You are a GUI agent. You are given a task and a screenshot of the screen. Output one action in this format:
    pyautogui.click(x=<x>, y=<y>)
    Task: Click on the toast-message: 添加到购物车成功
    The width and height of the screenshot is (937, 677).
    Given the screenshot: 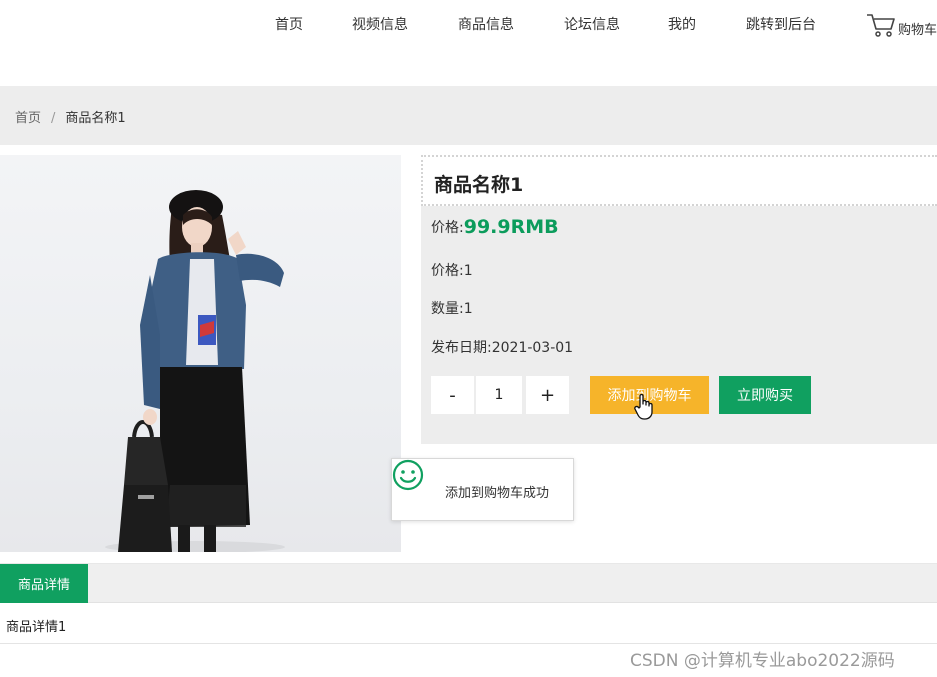 What is the action you would take?
    pyautogui.click(x=497, y=493)
    